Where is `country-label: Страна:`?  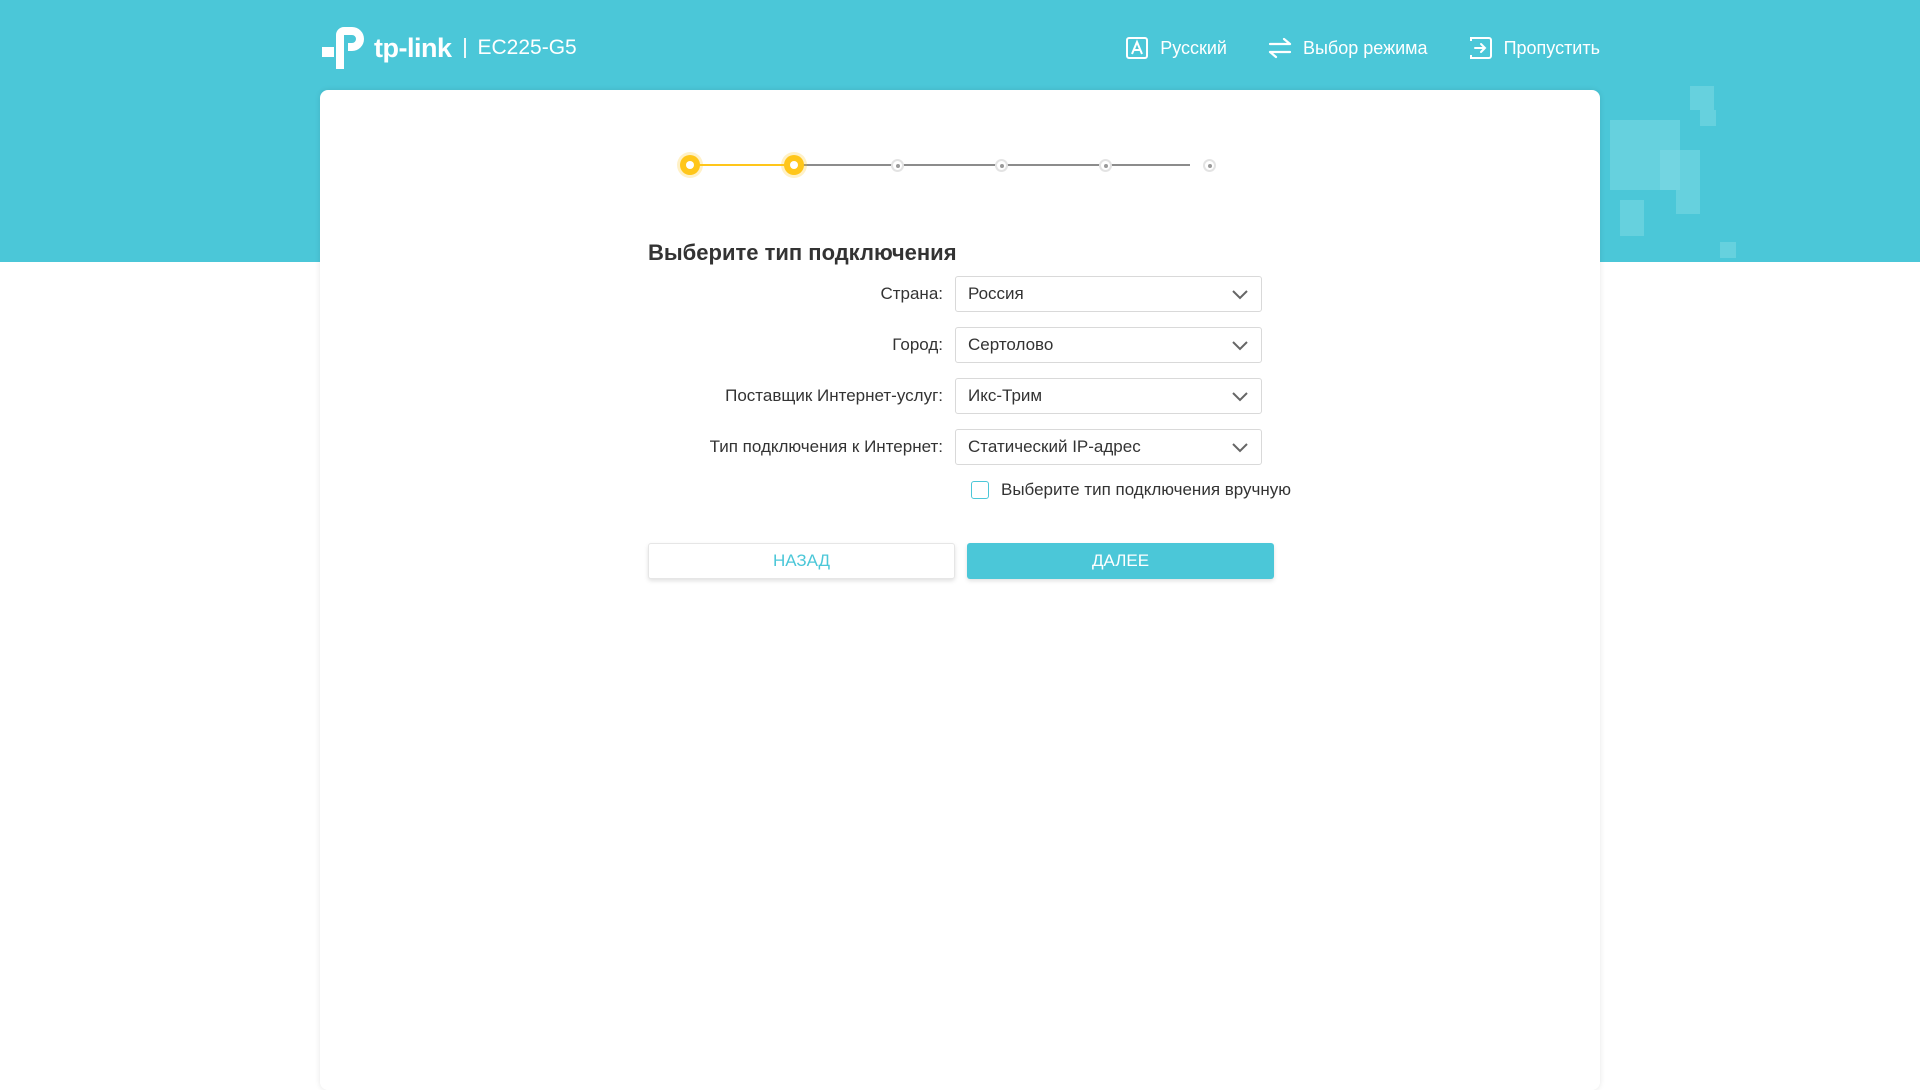
country-label: Страна: is located at coordinates (911, 293).